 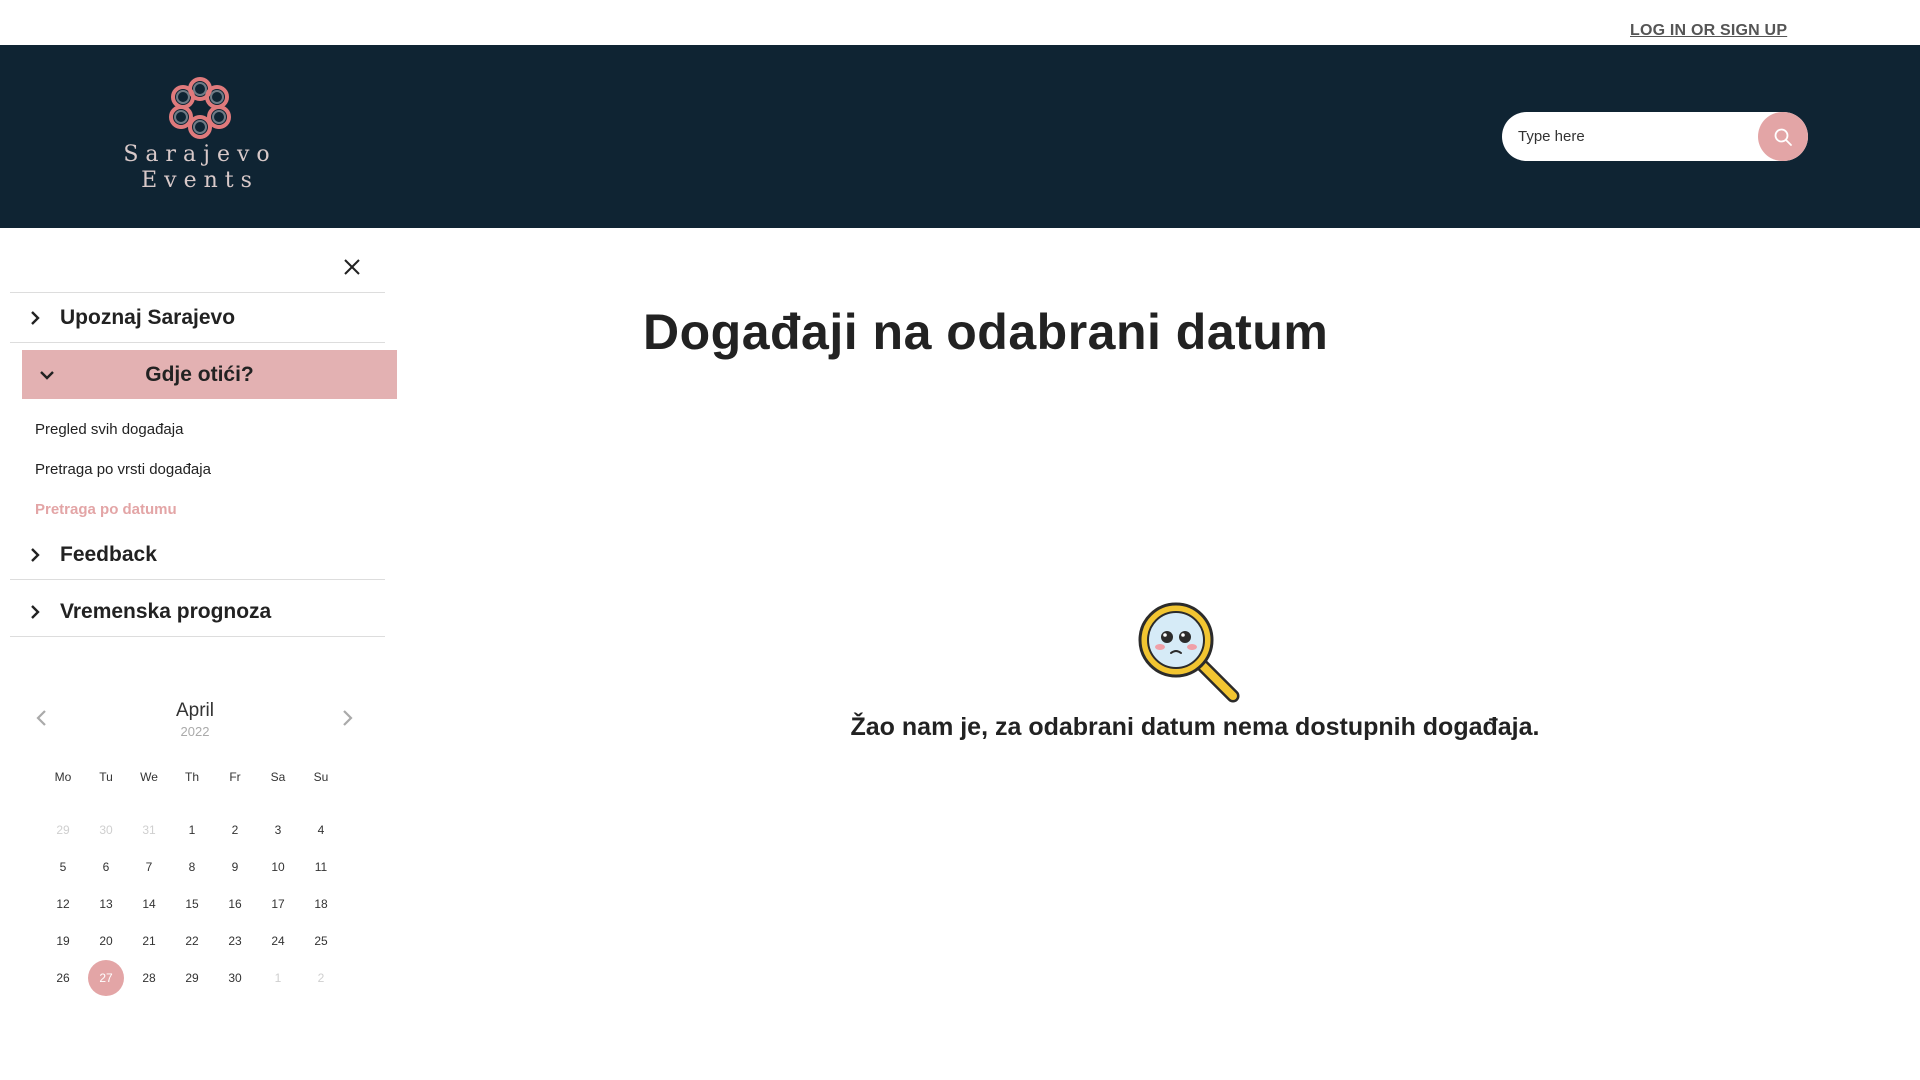 What do you see at coordinates (200, 180) in the screenshot?
I see `logo-text-line2: Events` at bounding box center [200, 180].